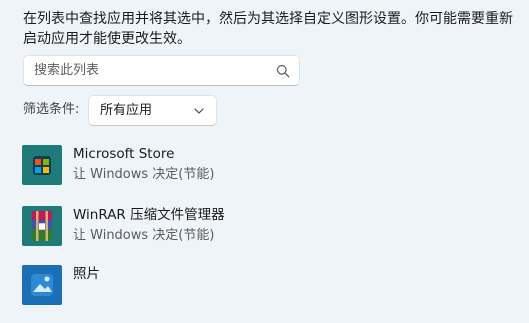 The image size is (529, 323). I want to click on filter-label: 筛选条件:, so click(51, 109).